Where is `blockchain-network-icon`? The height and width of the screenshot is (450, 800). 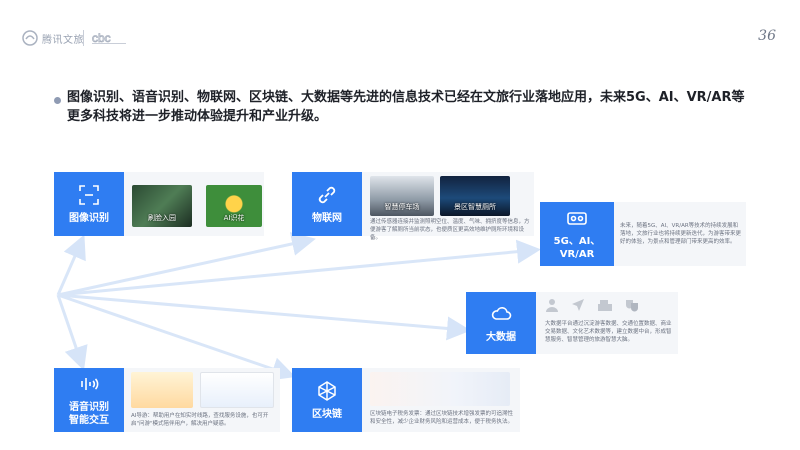
blockchain-network-icon is located at coordinates (327, 390).